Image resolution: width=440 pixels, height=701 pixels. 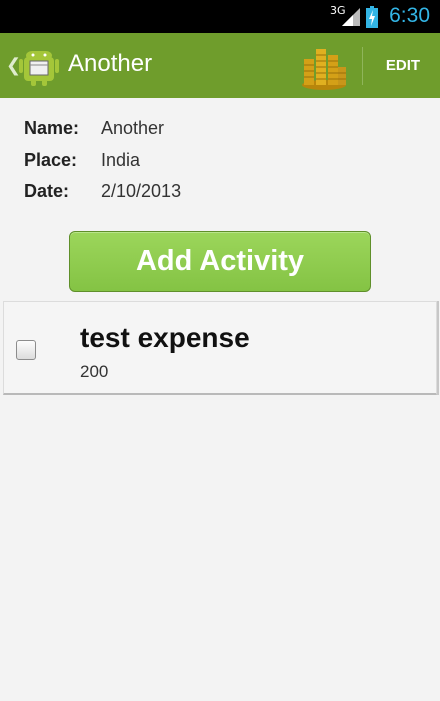 I want to click on edit-button: EDIT, so click(x=403, y=65).